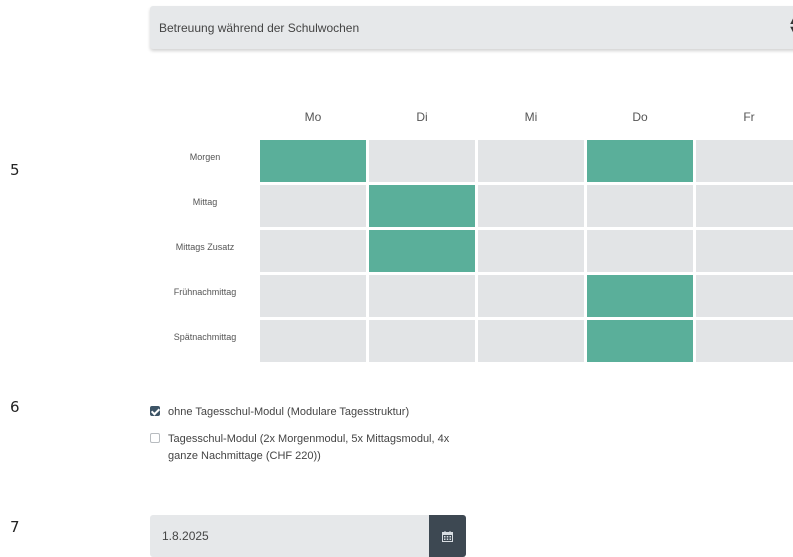 The image size is (793, 557). Describe the element at coordinates (640, 117) in the screenshot. I see `day-header-do: Do` at that location.